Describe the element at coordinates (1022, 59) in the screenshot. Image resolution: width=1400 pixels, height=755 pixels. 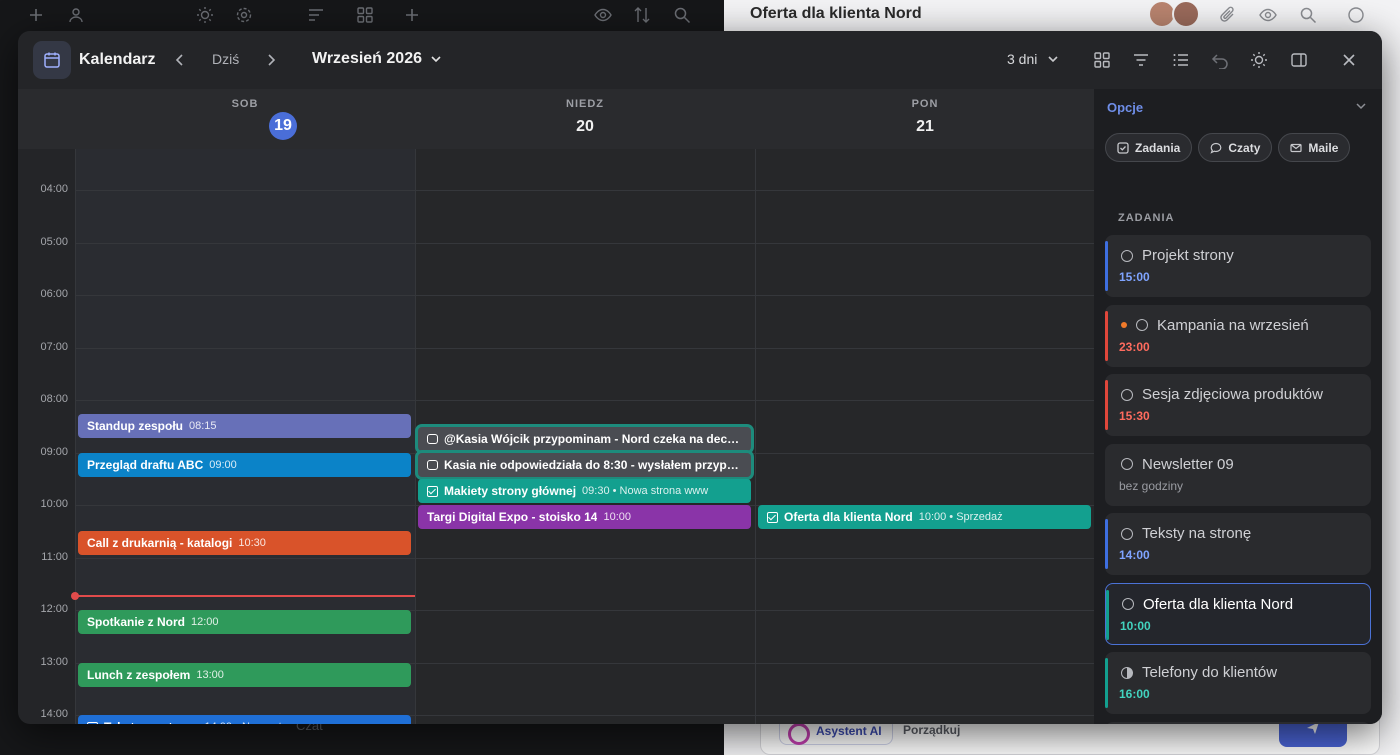
I see `view-label: 3 dni` at that location.